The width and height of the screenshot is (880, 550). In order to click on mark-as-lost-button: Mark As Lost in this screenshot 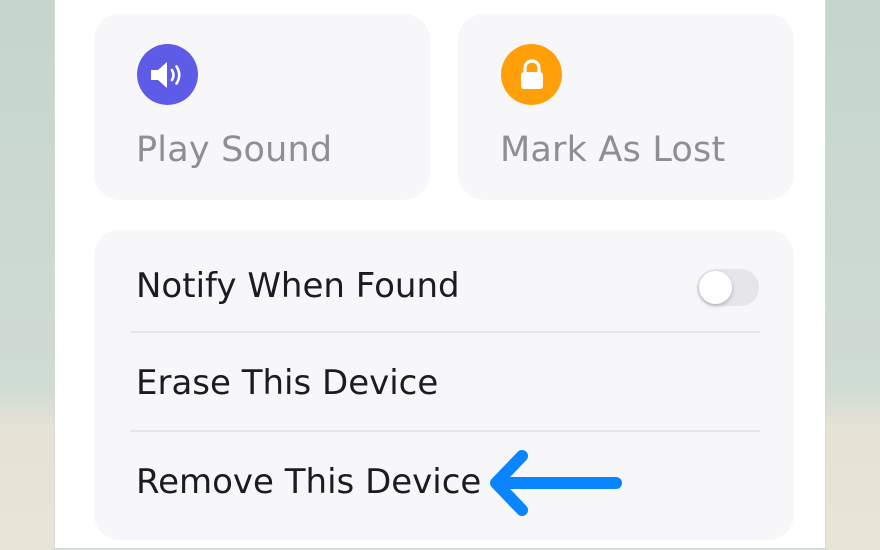, I will do `click(626, 107)`.